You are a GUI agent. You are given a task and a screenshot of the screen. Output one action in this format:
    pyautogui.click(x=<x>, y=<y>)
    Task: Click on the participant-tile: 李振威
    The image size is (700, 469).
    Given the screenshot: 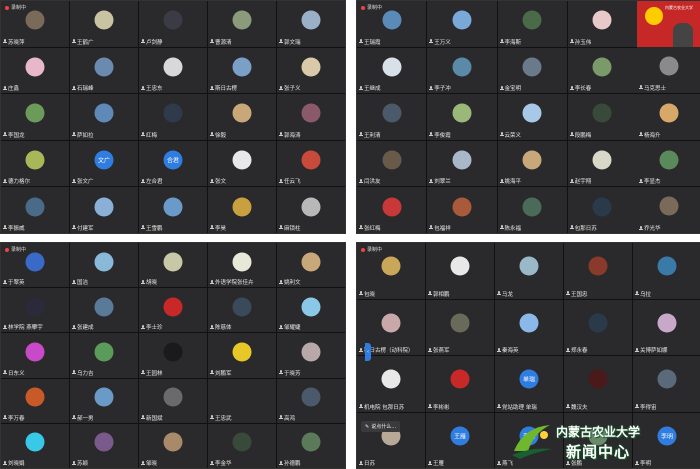 What is the action you would take?
    pyautogui.click(x=35, y=210)
    